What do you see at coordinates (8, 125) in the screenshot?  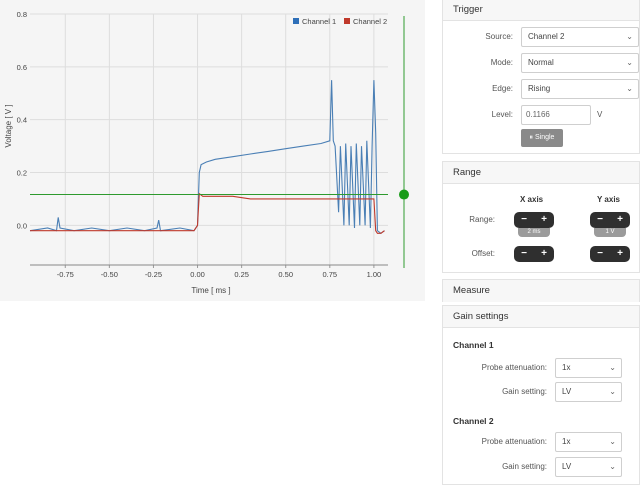 I see `y-axis-label: Voltage [ V ]` at bounding box center [8, 125].